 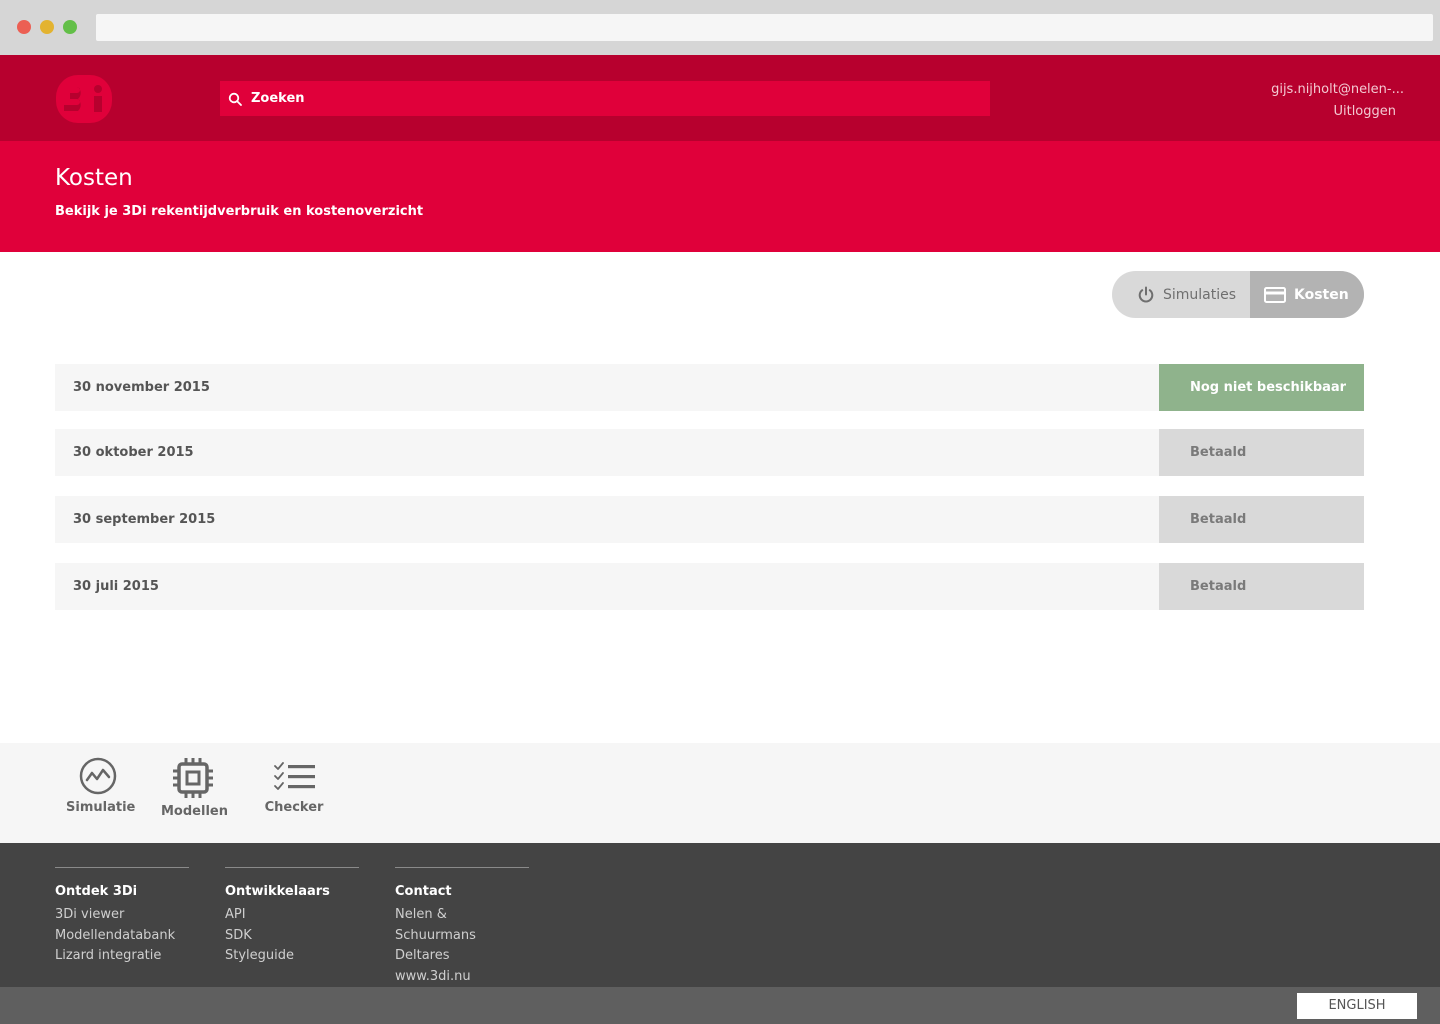 What do you see at coordinates (462, 956) in the screenshot?
I see `footer-link: Deltares` at bounding box center [462, 956].